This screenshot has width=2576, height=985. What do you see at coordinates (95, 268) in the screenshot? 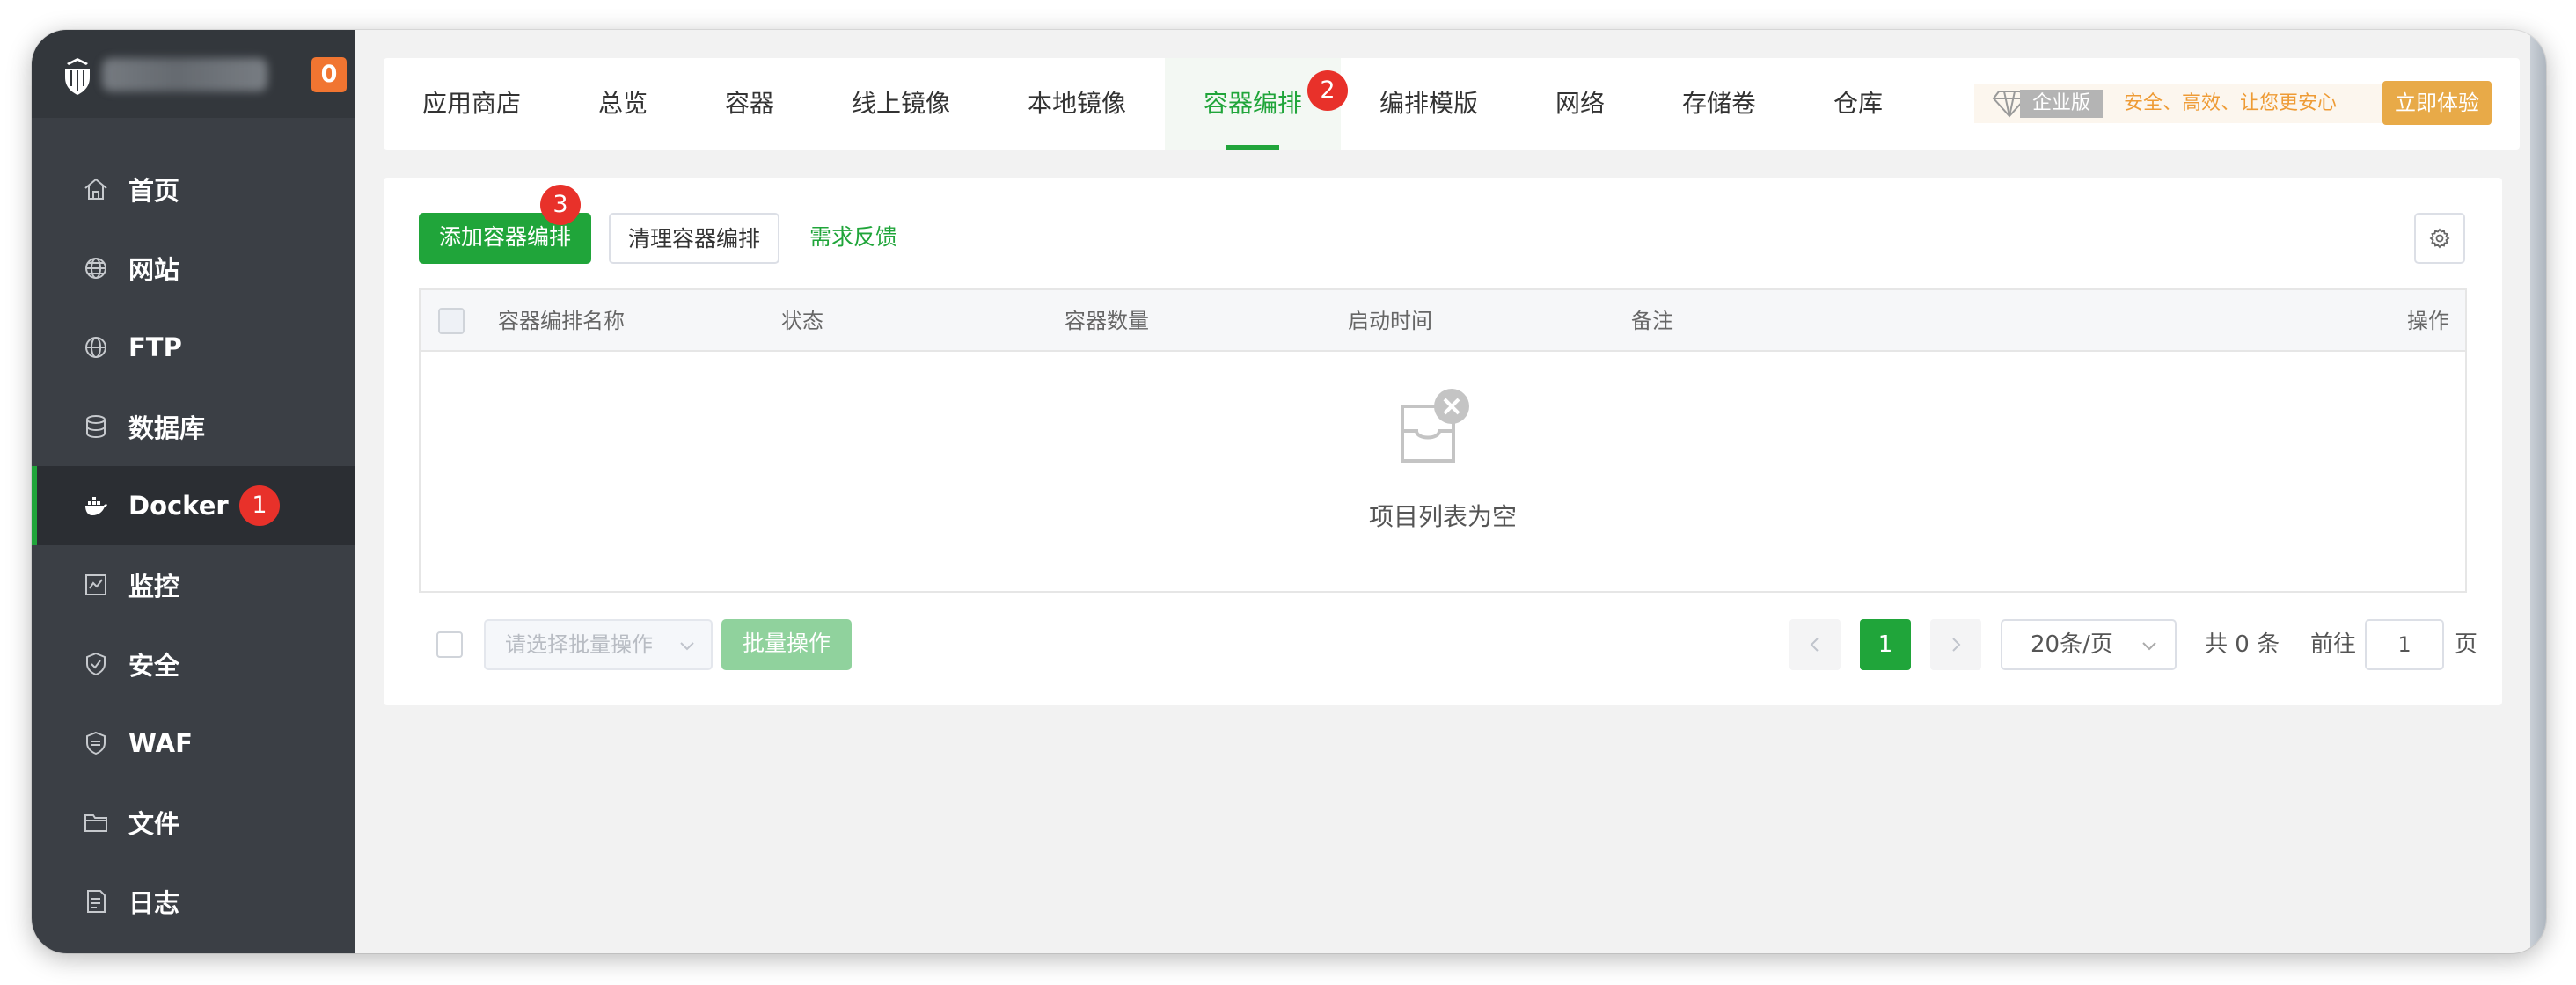
I see `globe-icon` at bounding box center [95, 268].